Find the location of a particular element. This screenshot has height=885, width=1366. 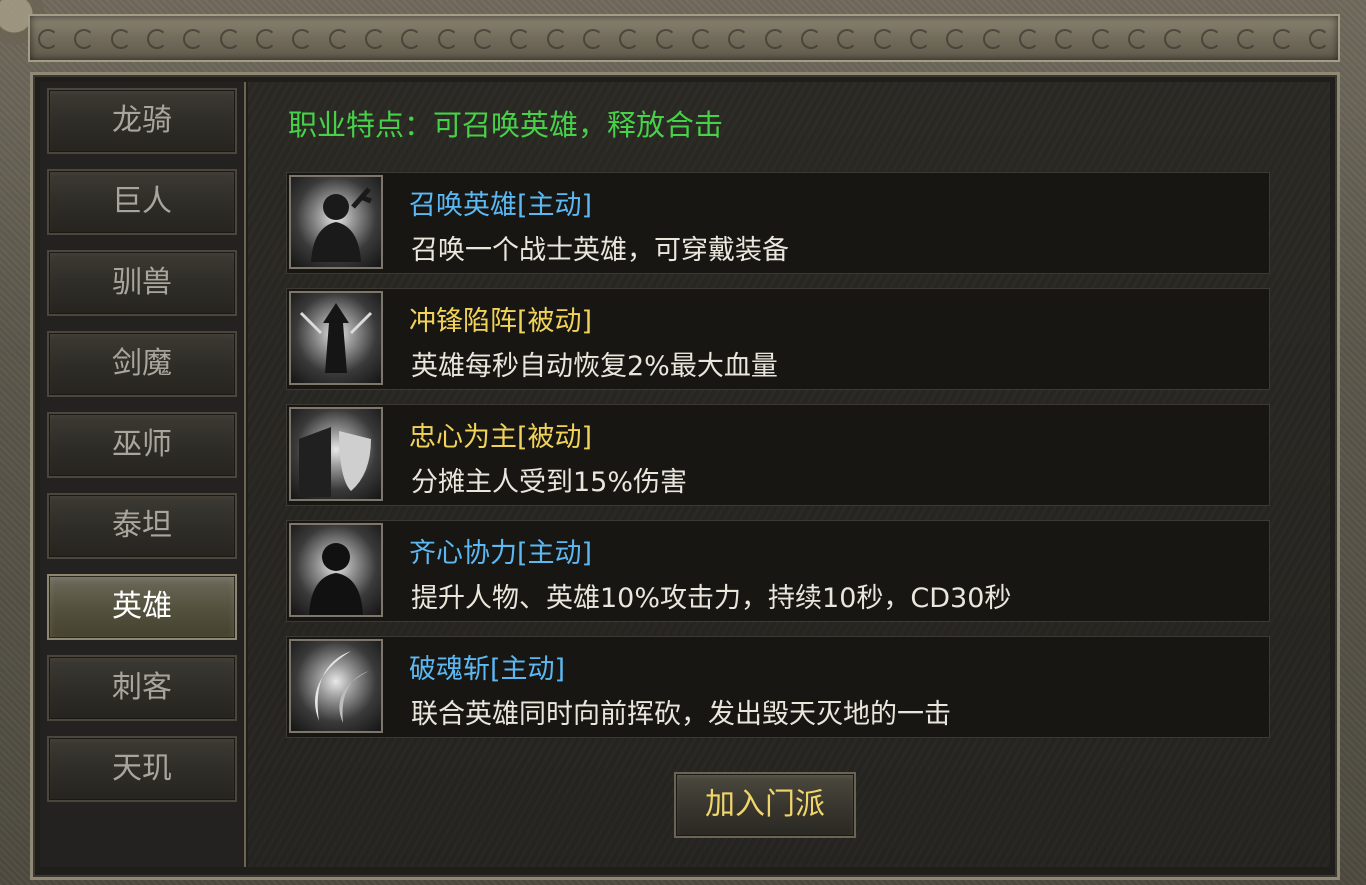

skill-description: 英雄每秒自动恢复2%最大血量 is located at coordinates (594, 366).